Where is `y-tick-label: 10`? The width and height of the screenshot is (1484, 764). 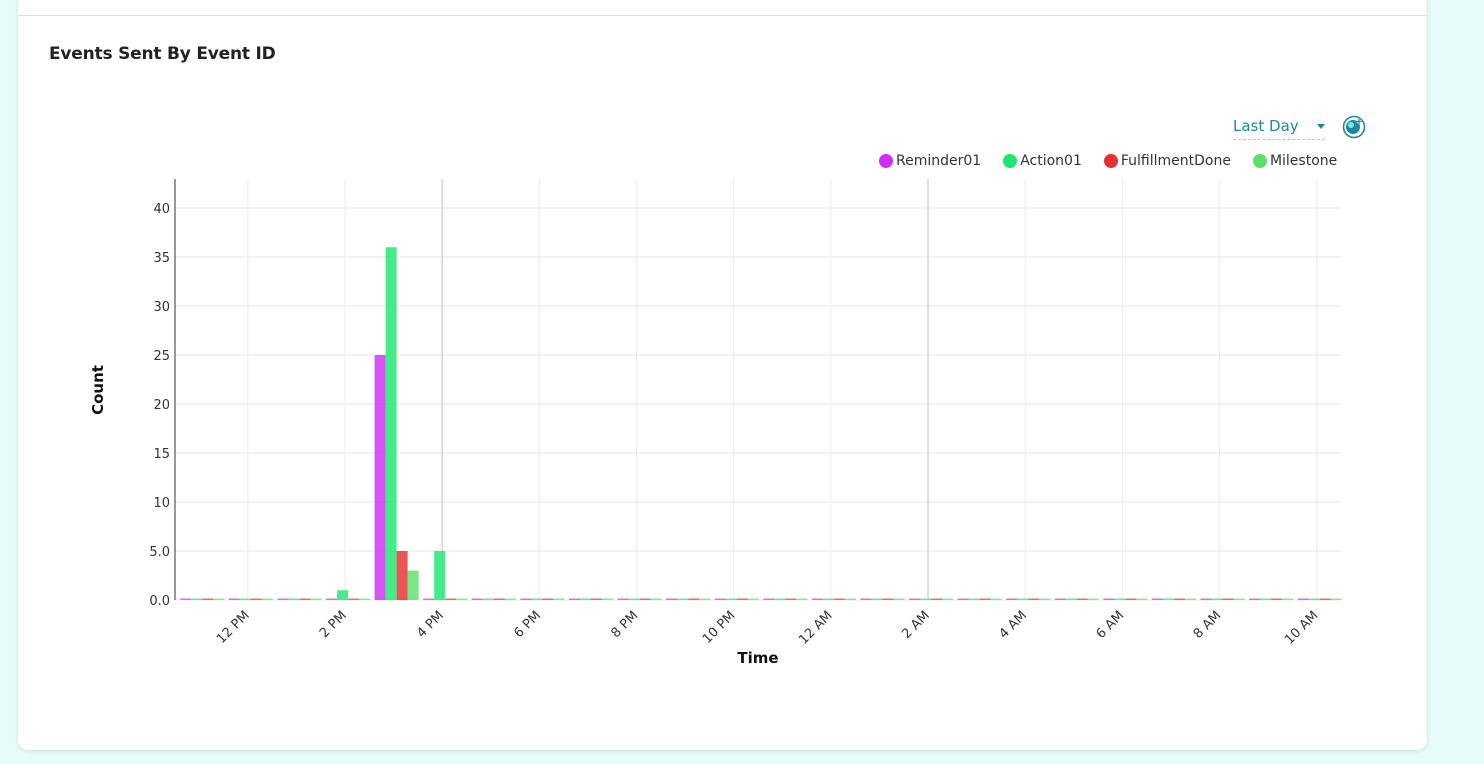
y-tick-label: 10 is located at coordinates (161, 503).